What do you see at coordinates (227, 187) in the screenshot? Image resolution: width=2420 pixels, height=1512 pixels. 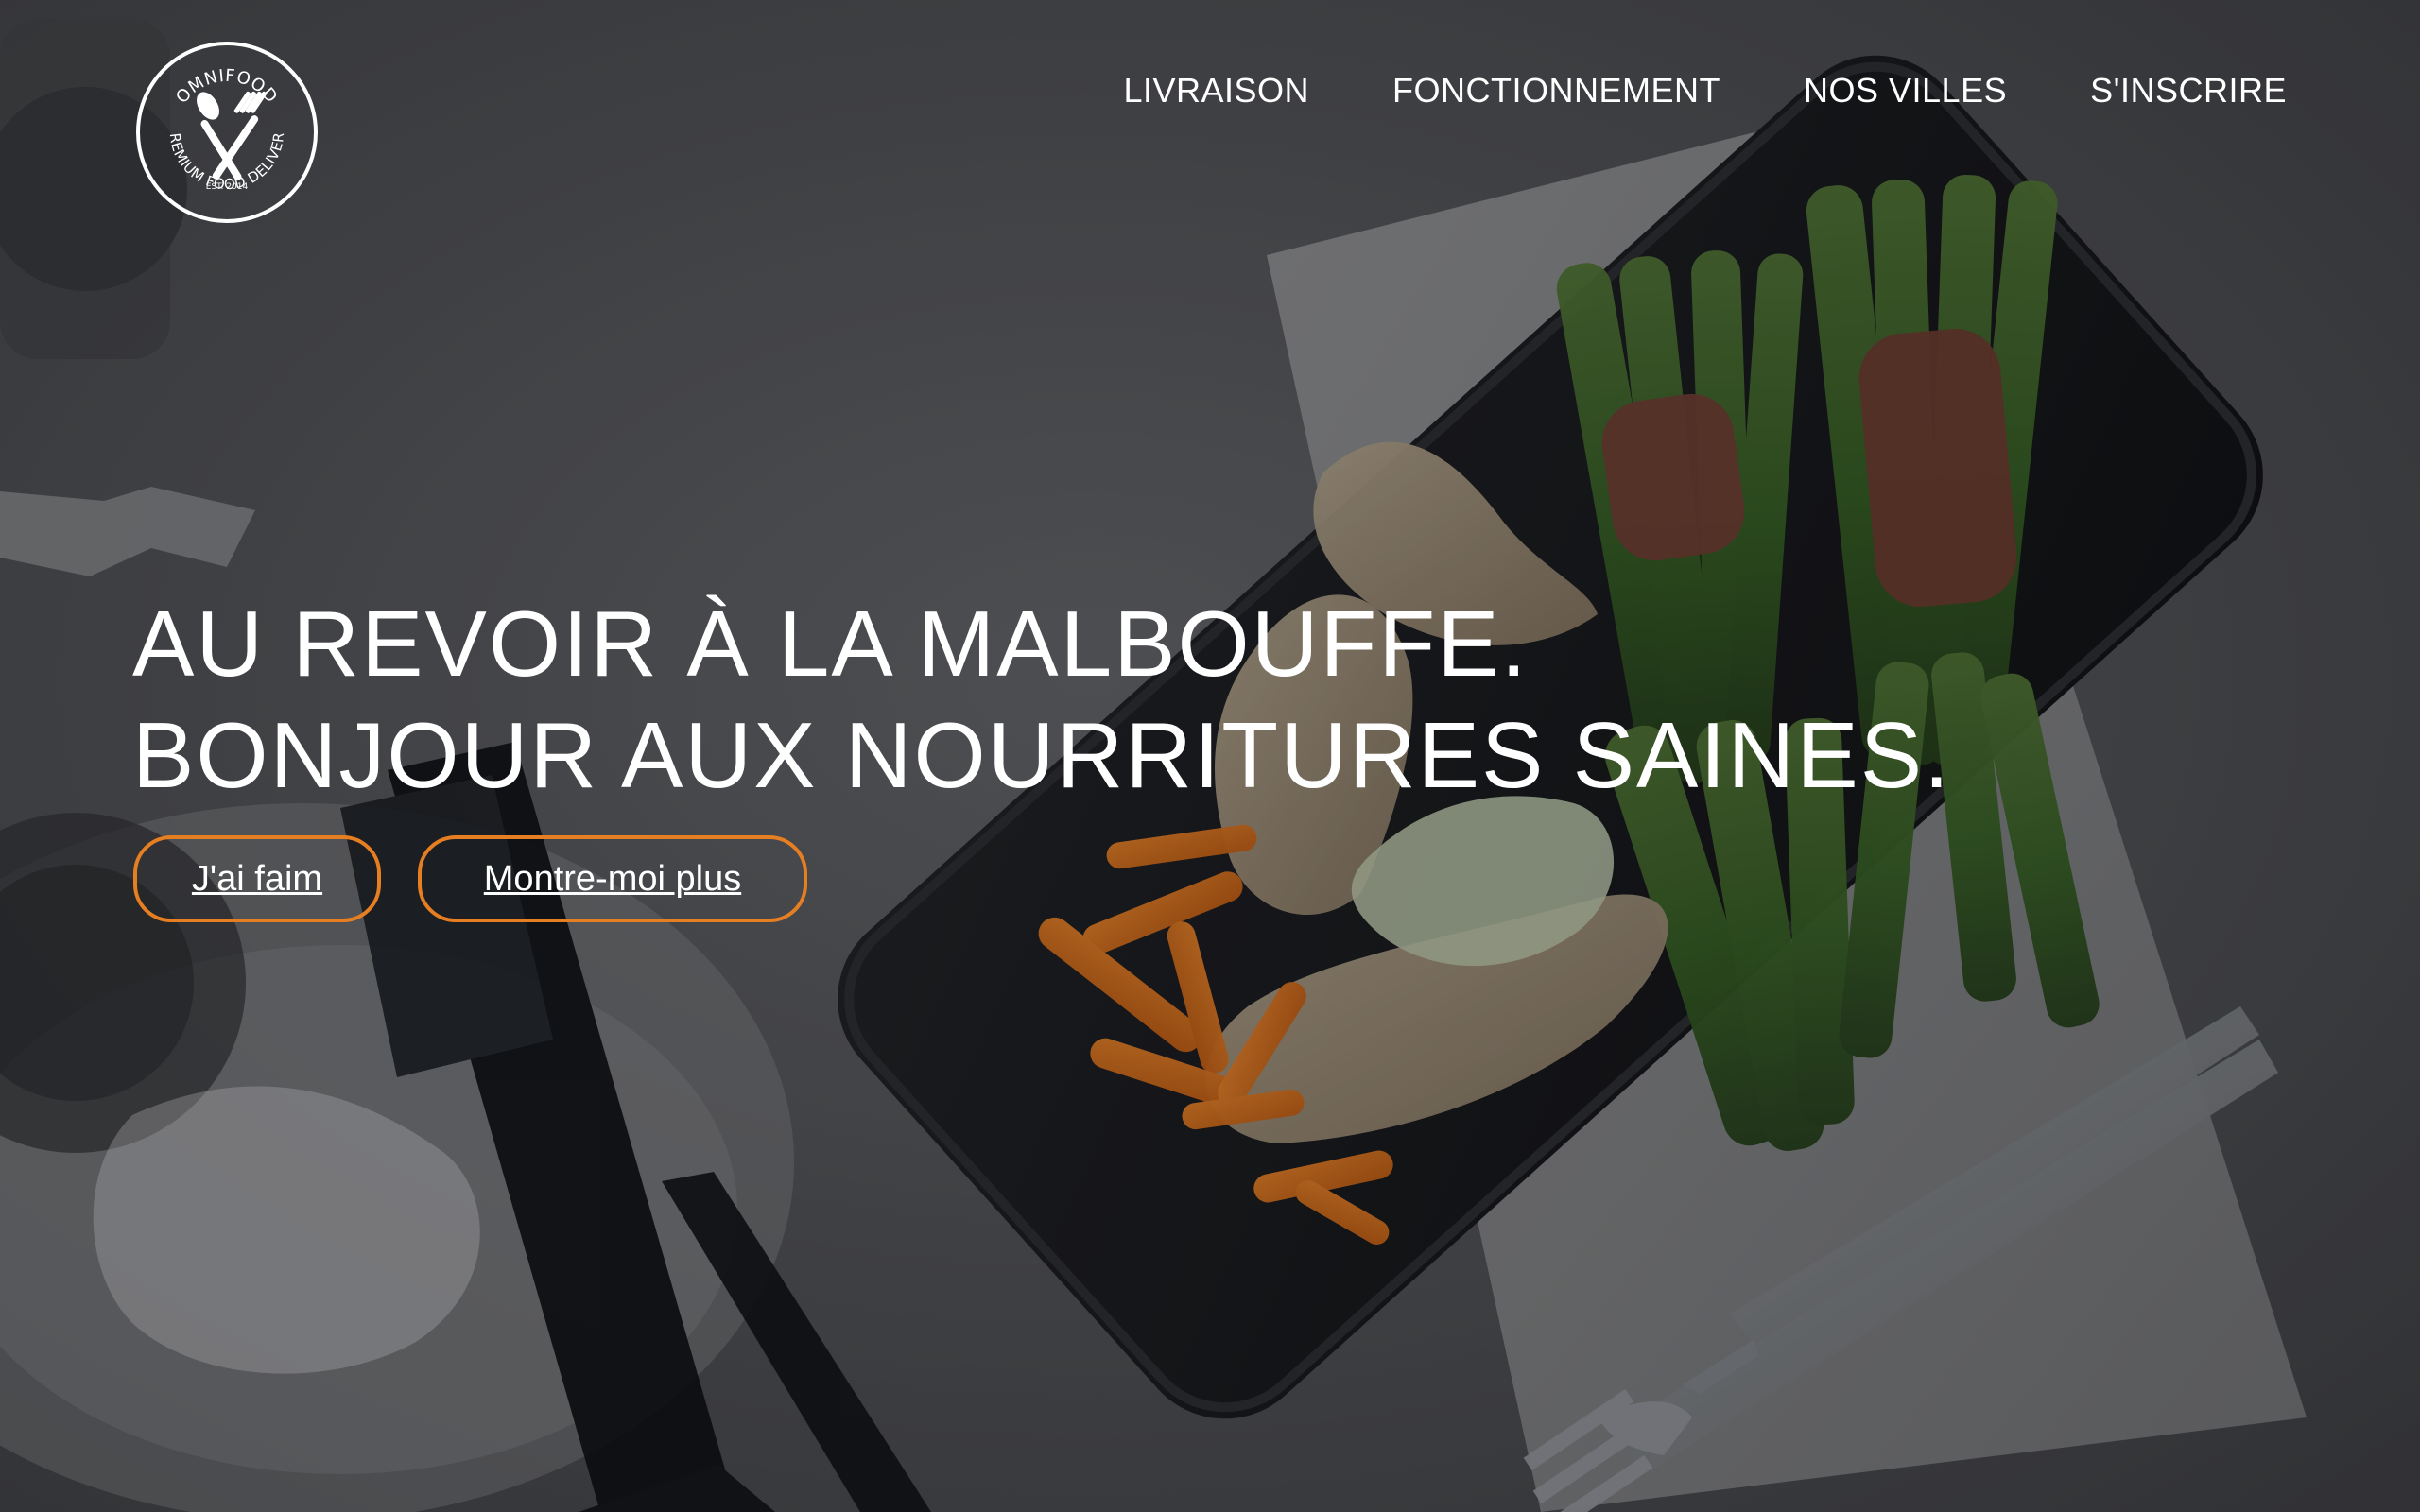 I see `logo-est-text: EST. 2014` at bounding box center [227, 187].